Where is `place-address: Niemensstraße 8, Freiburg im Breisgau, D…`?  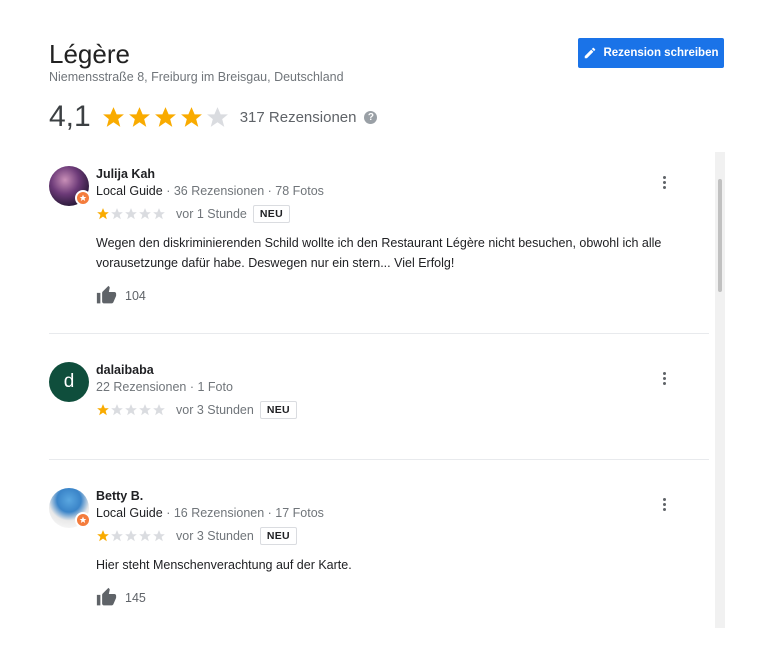
place-address: Niemensstraße 8, Freiburg im Breisgau, D… is located at coordinates (196, 77).